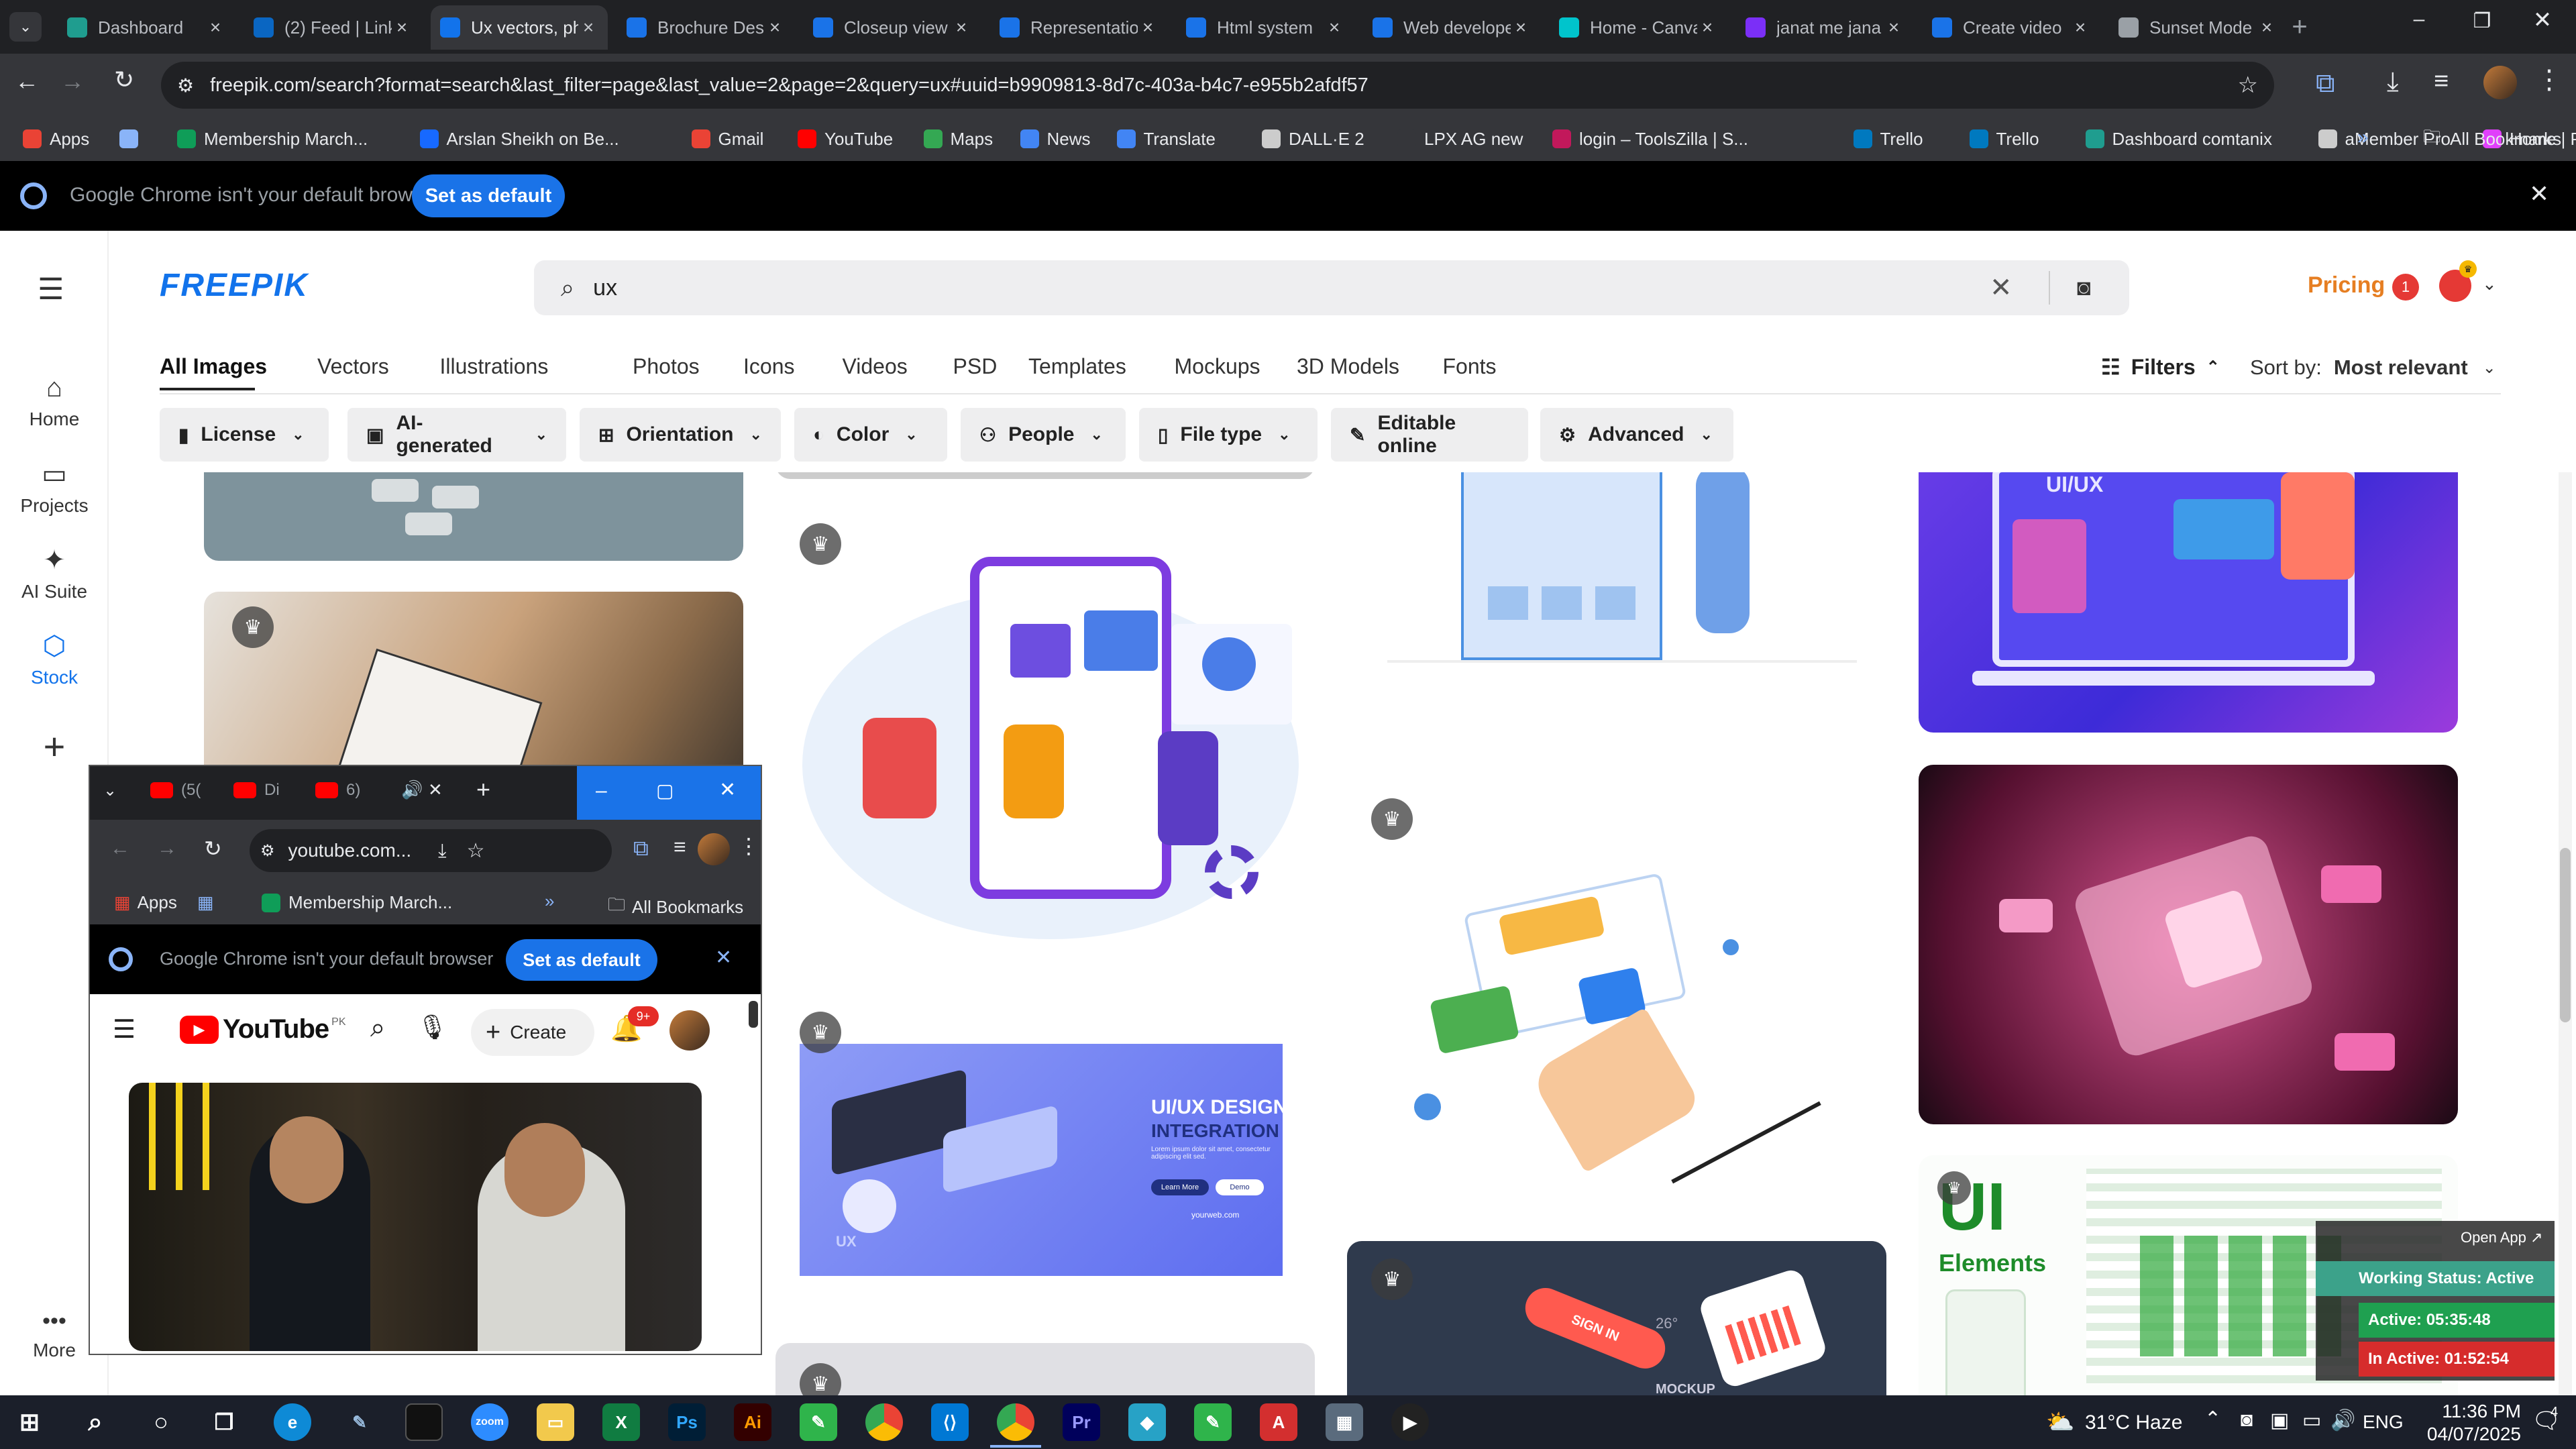 The image size is (2576, 1449). Describe the element at coordinates (1045, 1369) in the screenshot. I see `image-card-partial-bottom: ♛` at that location.